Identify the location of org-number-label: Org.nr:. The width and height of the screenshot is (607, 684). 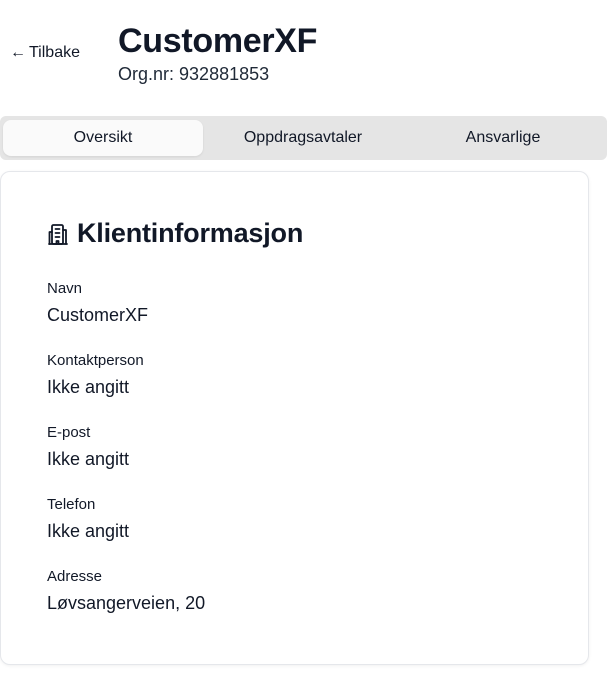
(146, 74).